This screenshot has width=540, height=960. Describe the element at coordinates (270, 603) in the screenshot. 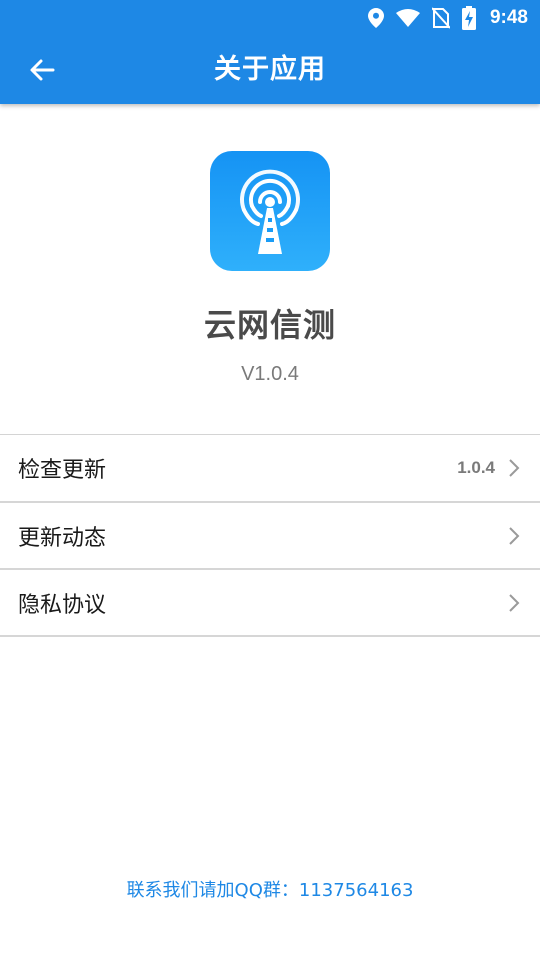

I see `privacy-policy-item: 隐私协议` at that location.